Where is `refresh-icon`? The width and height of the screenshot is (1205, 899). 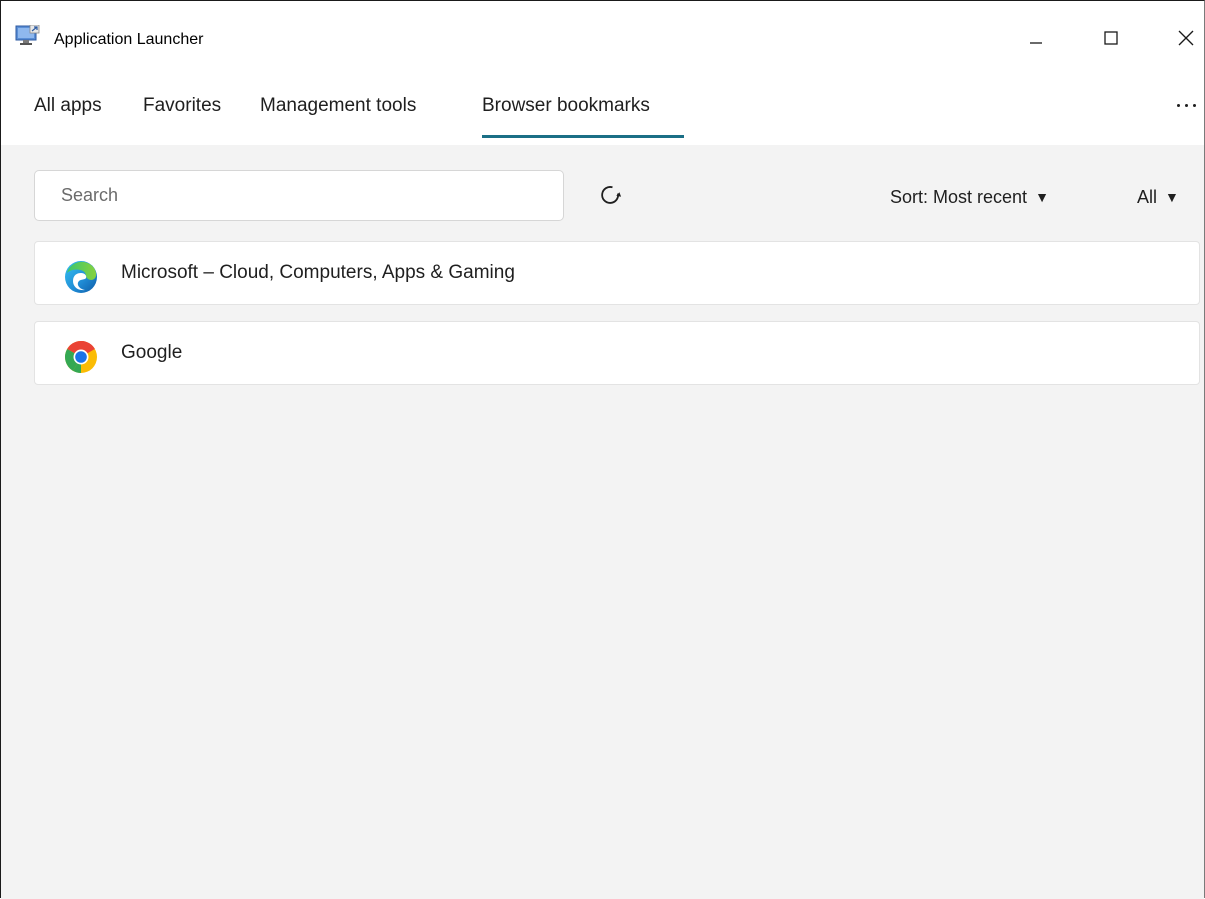 refresh-icon is located at coordinates (611, 195).